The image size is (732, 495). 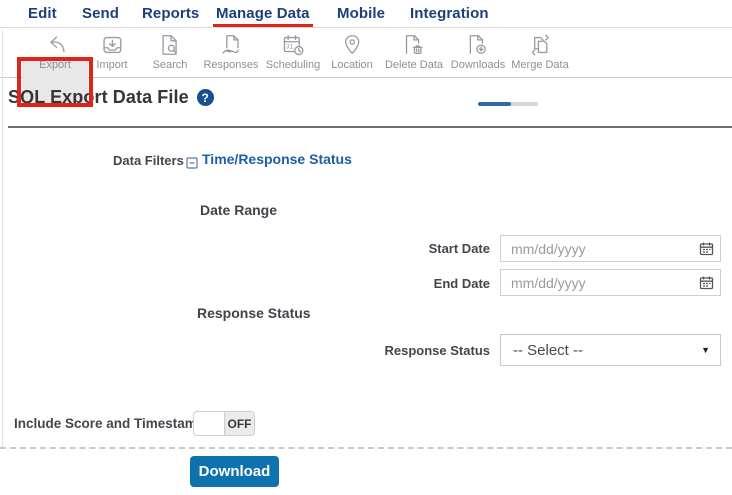 What do you see at coordinates (366, 448) in the screenshot?
I see `dashed-separator` at bounding box center [366, 448].